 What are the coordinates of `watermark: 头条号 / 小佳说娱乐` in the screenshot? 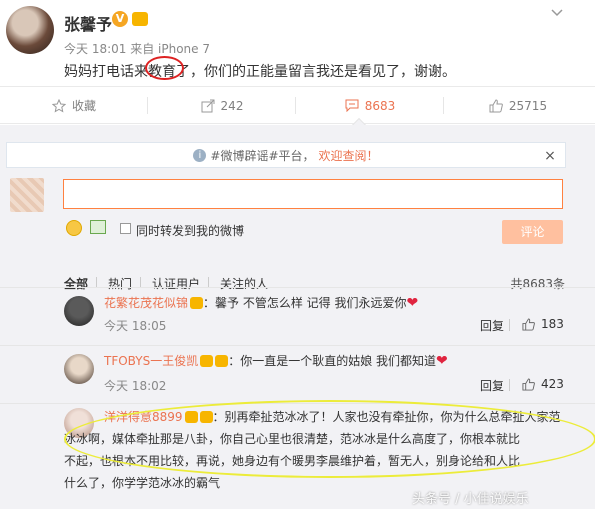 It's located at (470, 499).